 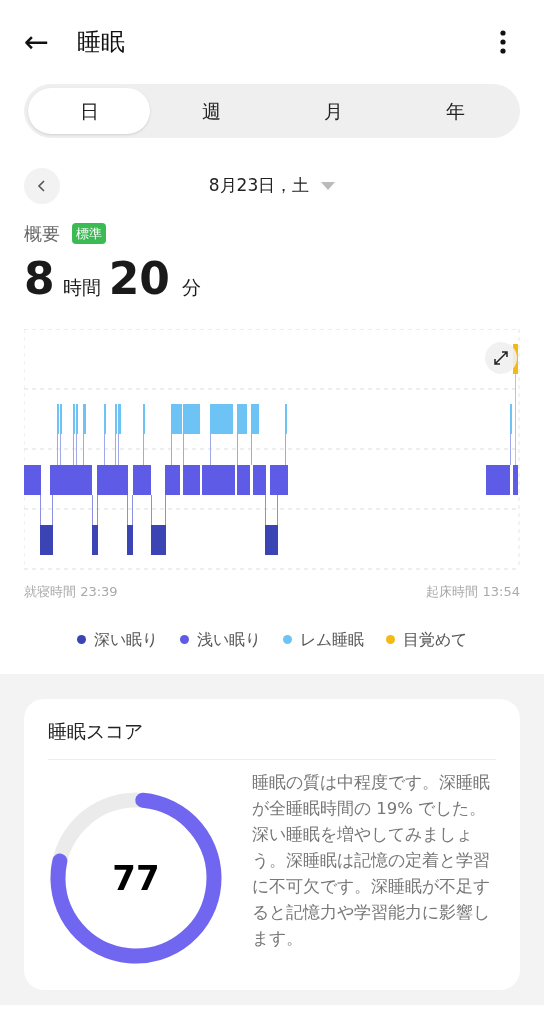 What do you see at coordinates (42, 234) in the screenshot?
I see `overview-label: 概要` at bounding box center [42, 234].